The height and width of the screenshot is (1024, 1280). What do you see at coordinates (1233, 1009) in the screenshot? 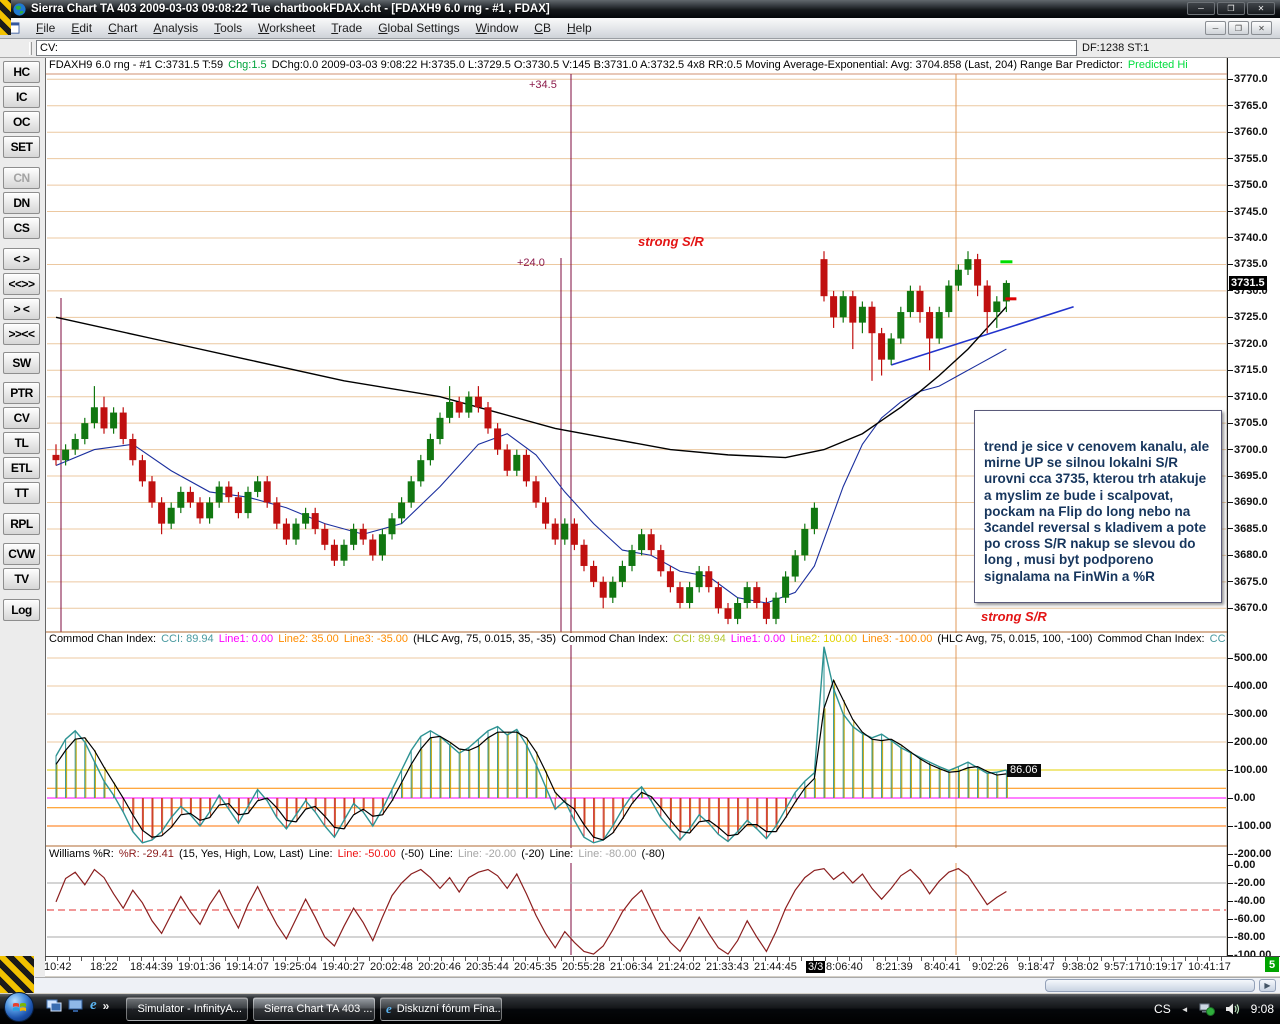
I see `volume-icon` at bounding box center [1233, 1009].